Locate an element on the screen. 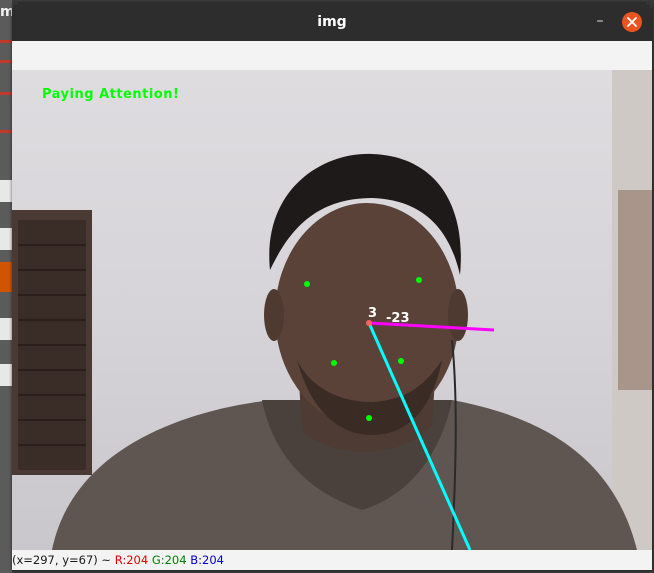 The image size is (654, 573). pixel-blue-value: B:204 is located at coordinates (207, 560).